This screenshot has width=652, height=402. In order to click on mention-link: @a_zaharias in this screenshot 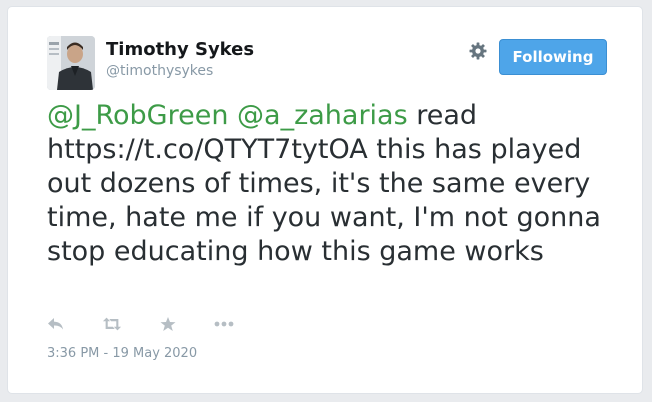, I will do `click(322, 115)`.